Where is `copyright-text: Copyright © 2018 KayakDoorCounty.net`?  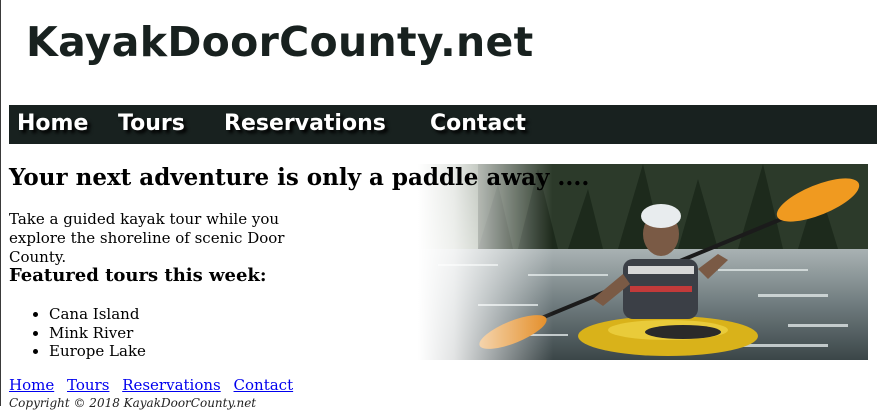 copyright-text: Copyright © 2018 KayakDoorCounty.net is located at coordinates (133, 403).